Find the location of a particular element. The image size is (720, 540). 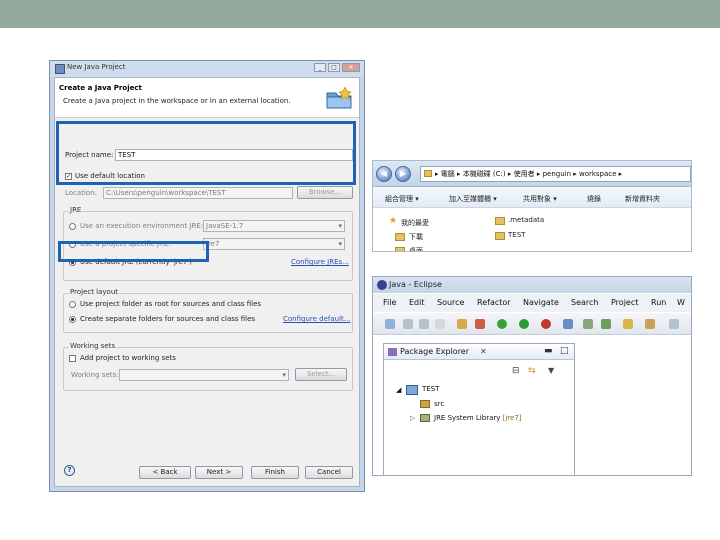

collapse-all-icon: ⊟ is located at coordinates (516, 371).